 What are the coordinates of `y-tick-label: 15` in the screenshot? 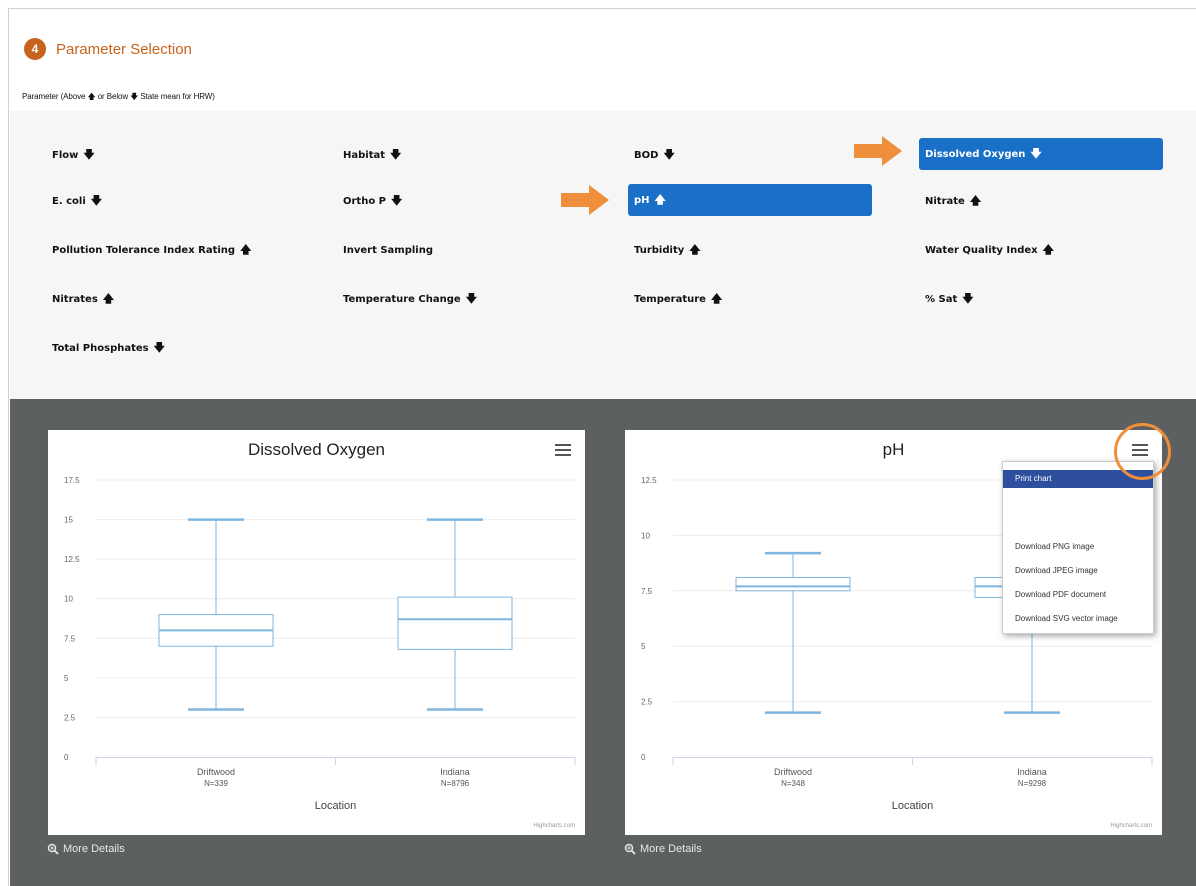 It's located at (68, 520).